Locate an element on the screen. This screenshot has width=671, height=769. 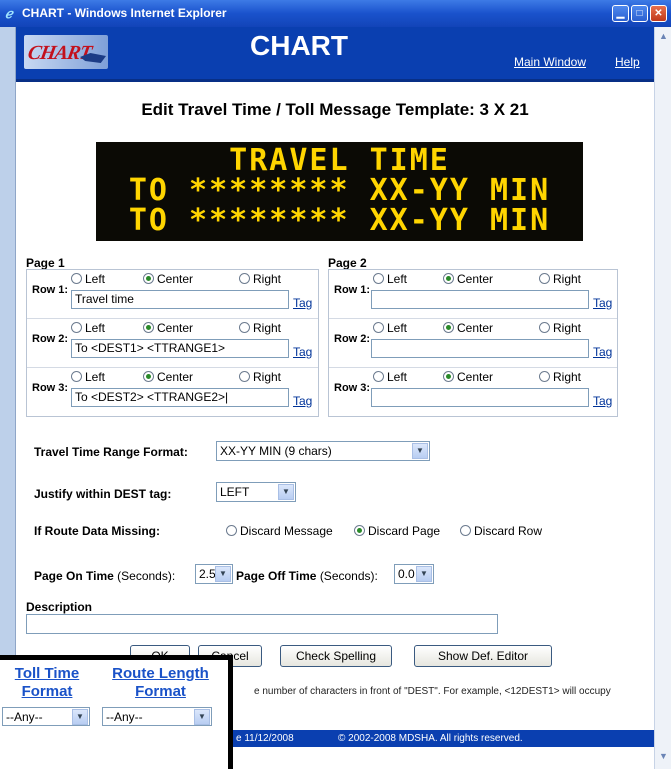
description-input is located at coordinates (262, 624).